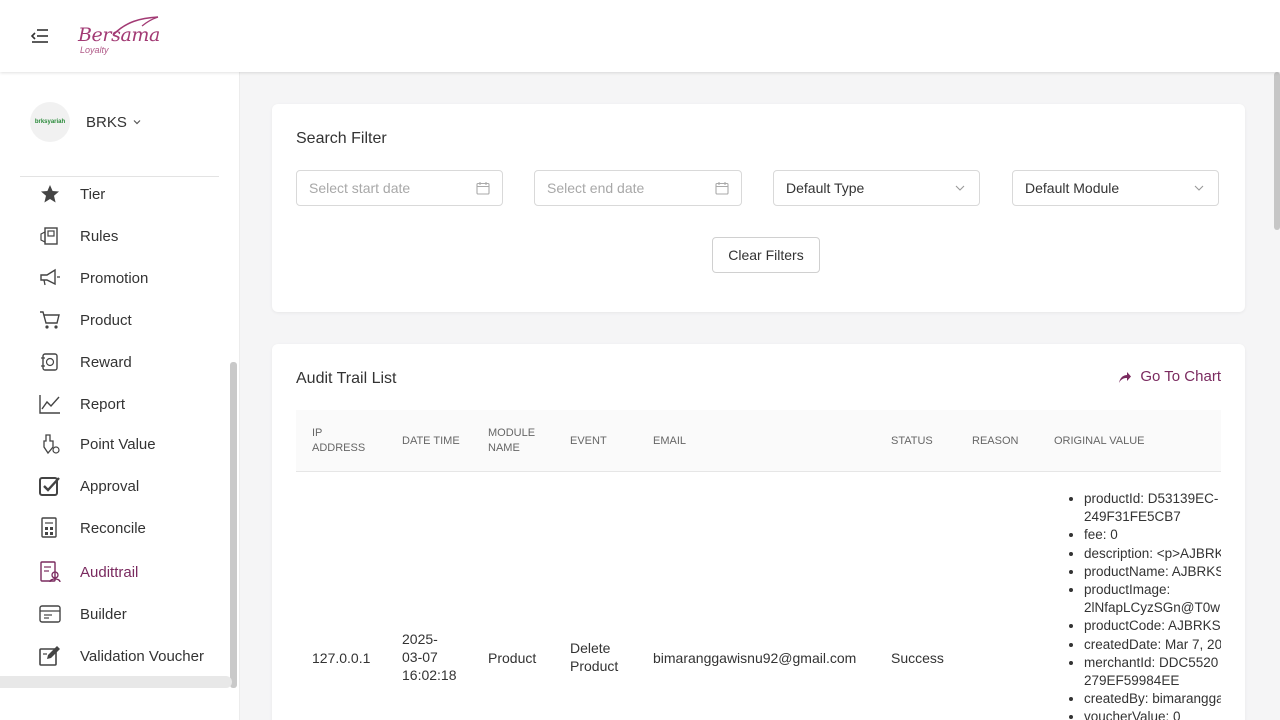  What do you see at coordinates (99, 236) in the screenshot?
I see `sidebar-item-label: Rules` at bounding box center [99, 236].